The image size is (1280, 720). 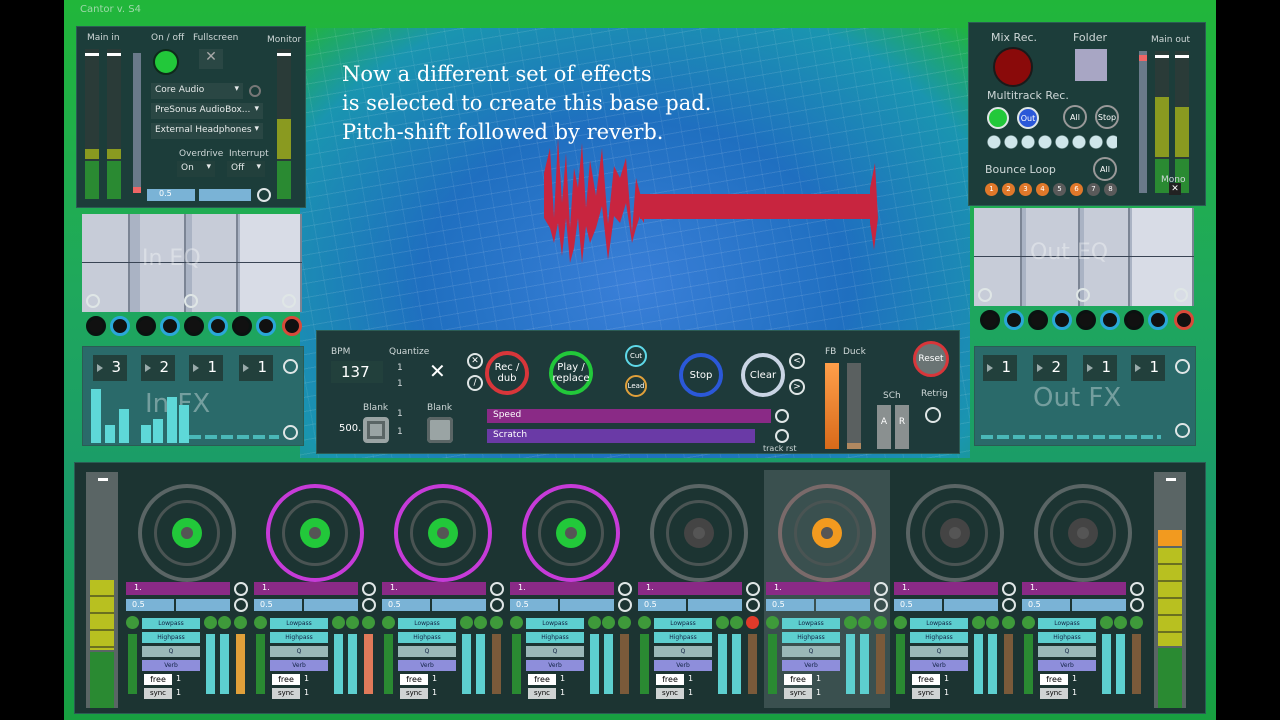 What do you see at coordinates (427, 637) in the screenshot?
I see `highpass-slider: Highpass` at bounding box center [427, 637].